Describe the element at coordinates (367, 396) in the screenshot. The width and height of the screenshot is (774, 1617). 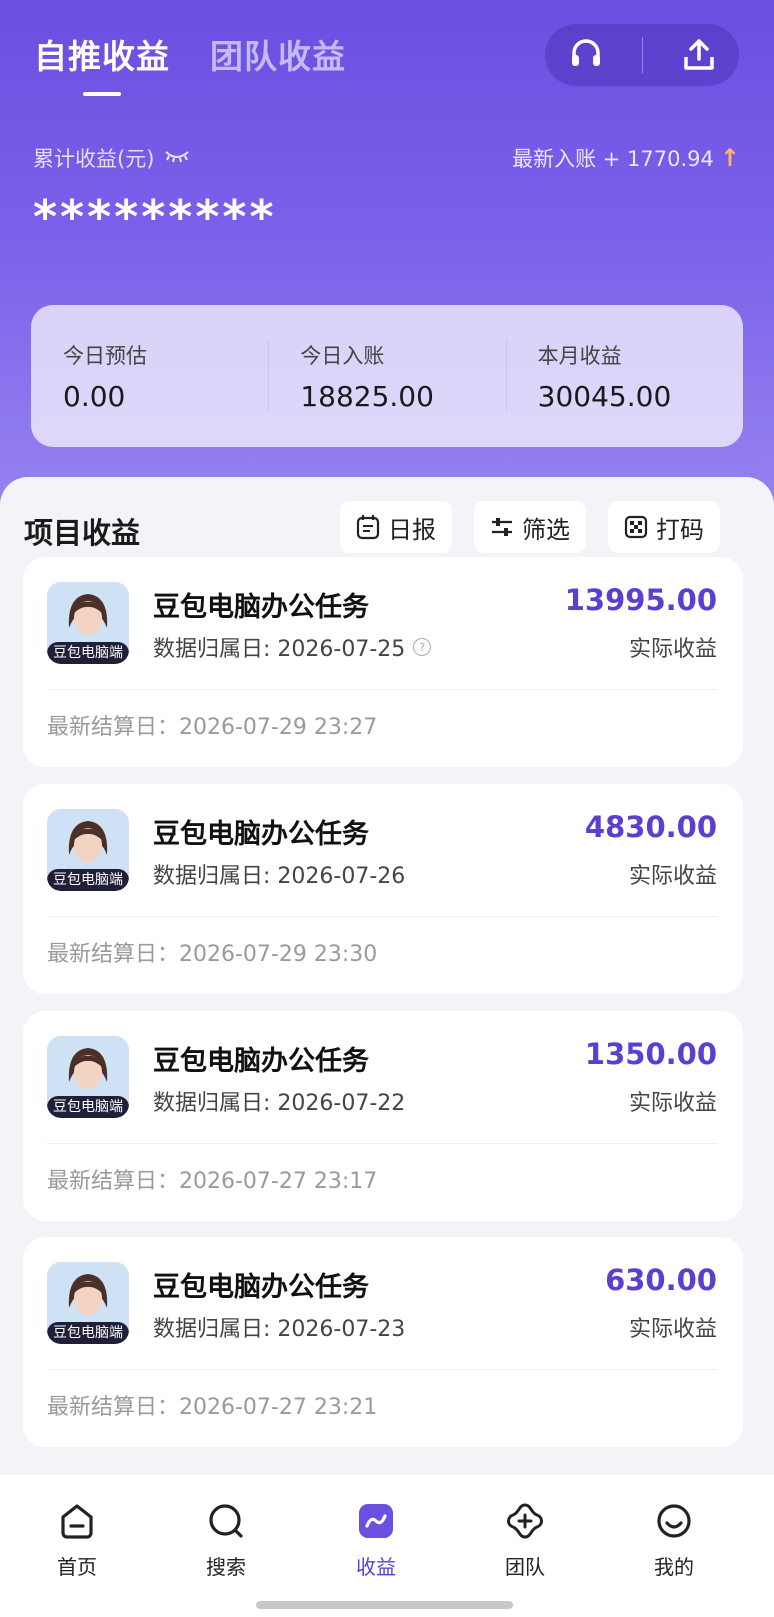
I see `stat-value: 18825.00` at that location.